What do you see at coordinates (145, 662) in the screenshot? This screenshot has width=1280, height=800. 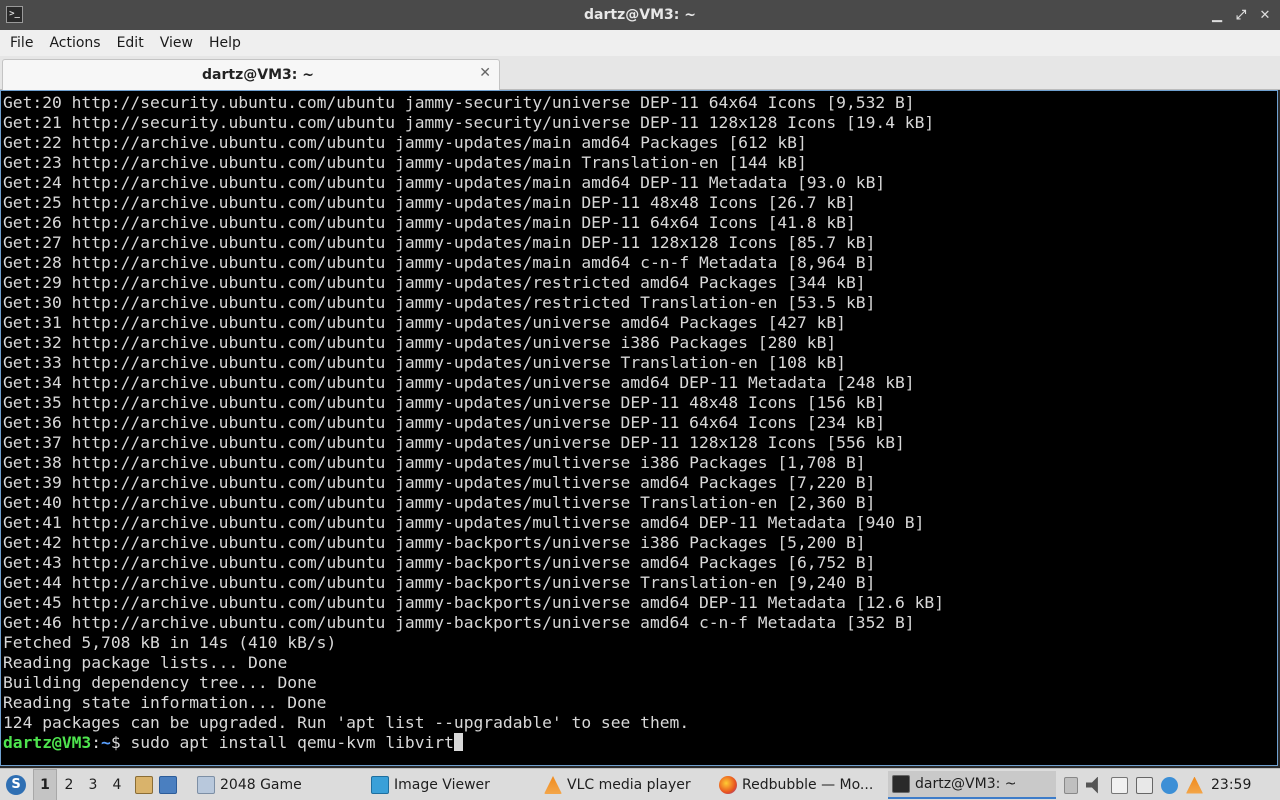 I see `terminal-line: Reading package lists... Done` at bounding box center [145, 662].